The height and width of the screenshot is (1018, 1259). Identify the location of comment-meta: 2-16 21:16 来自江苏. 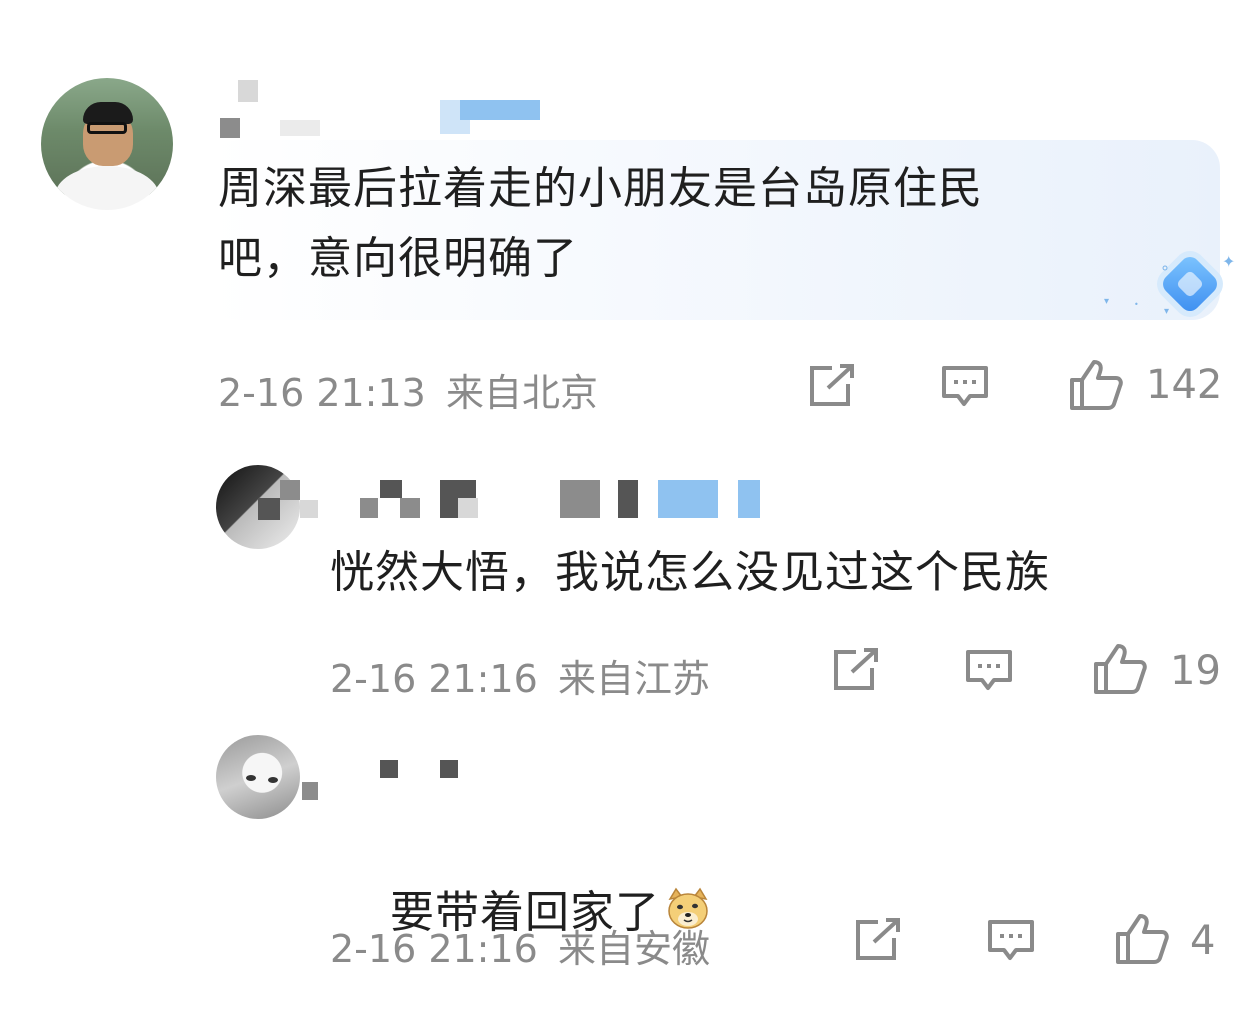
(520, 675).